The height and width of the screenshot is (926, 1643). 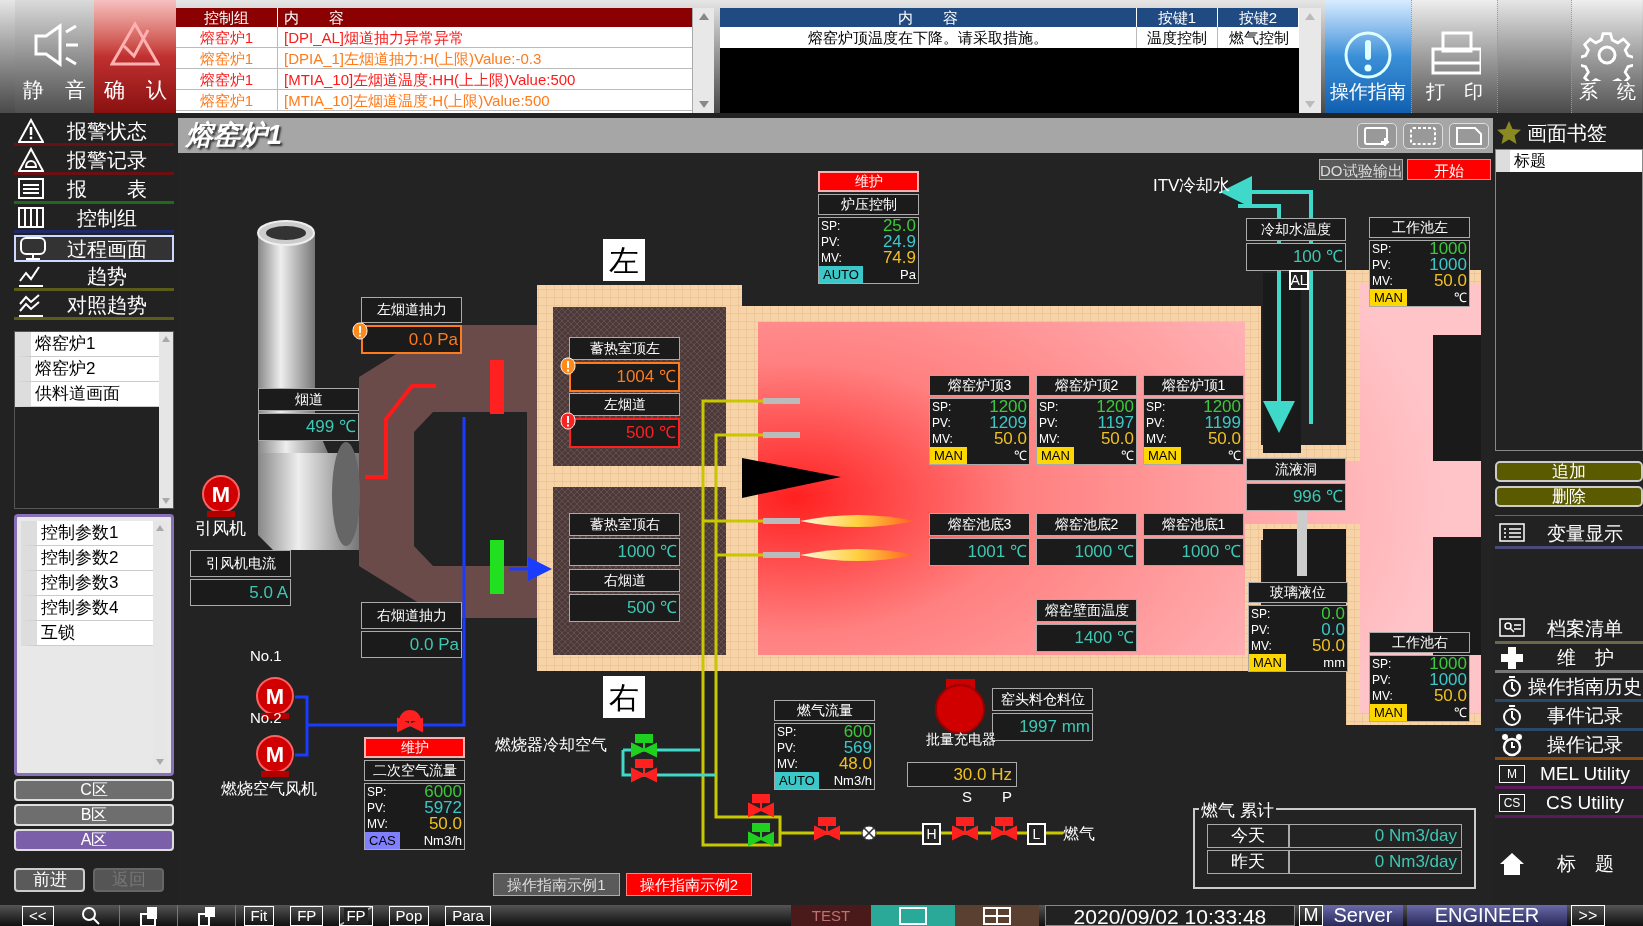 What do you see at coordinates (94, 277) in the screenshot?
I see `nav-item: 趋势` at bounding box center [94, 277].